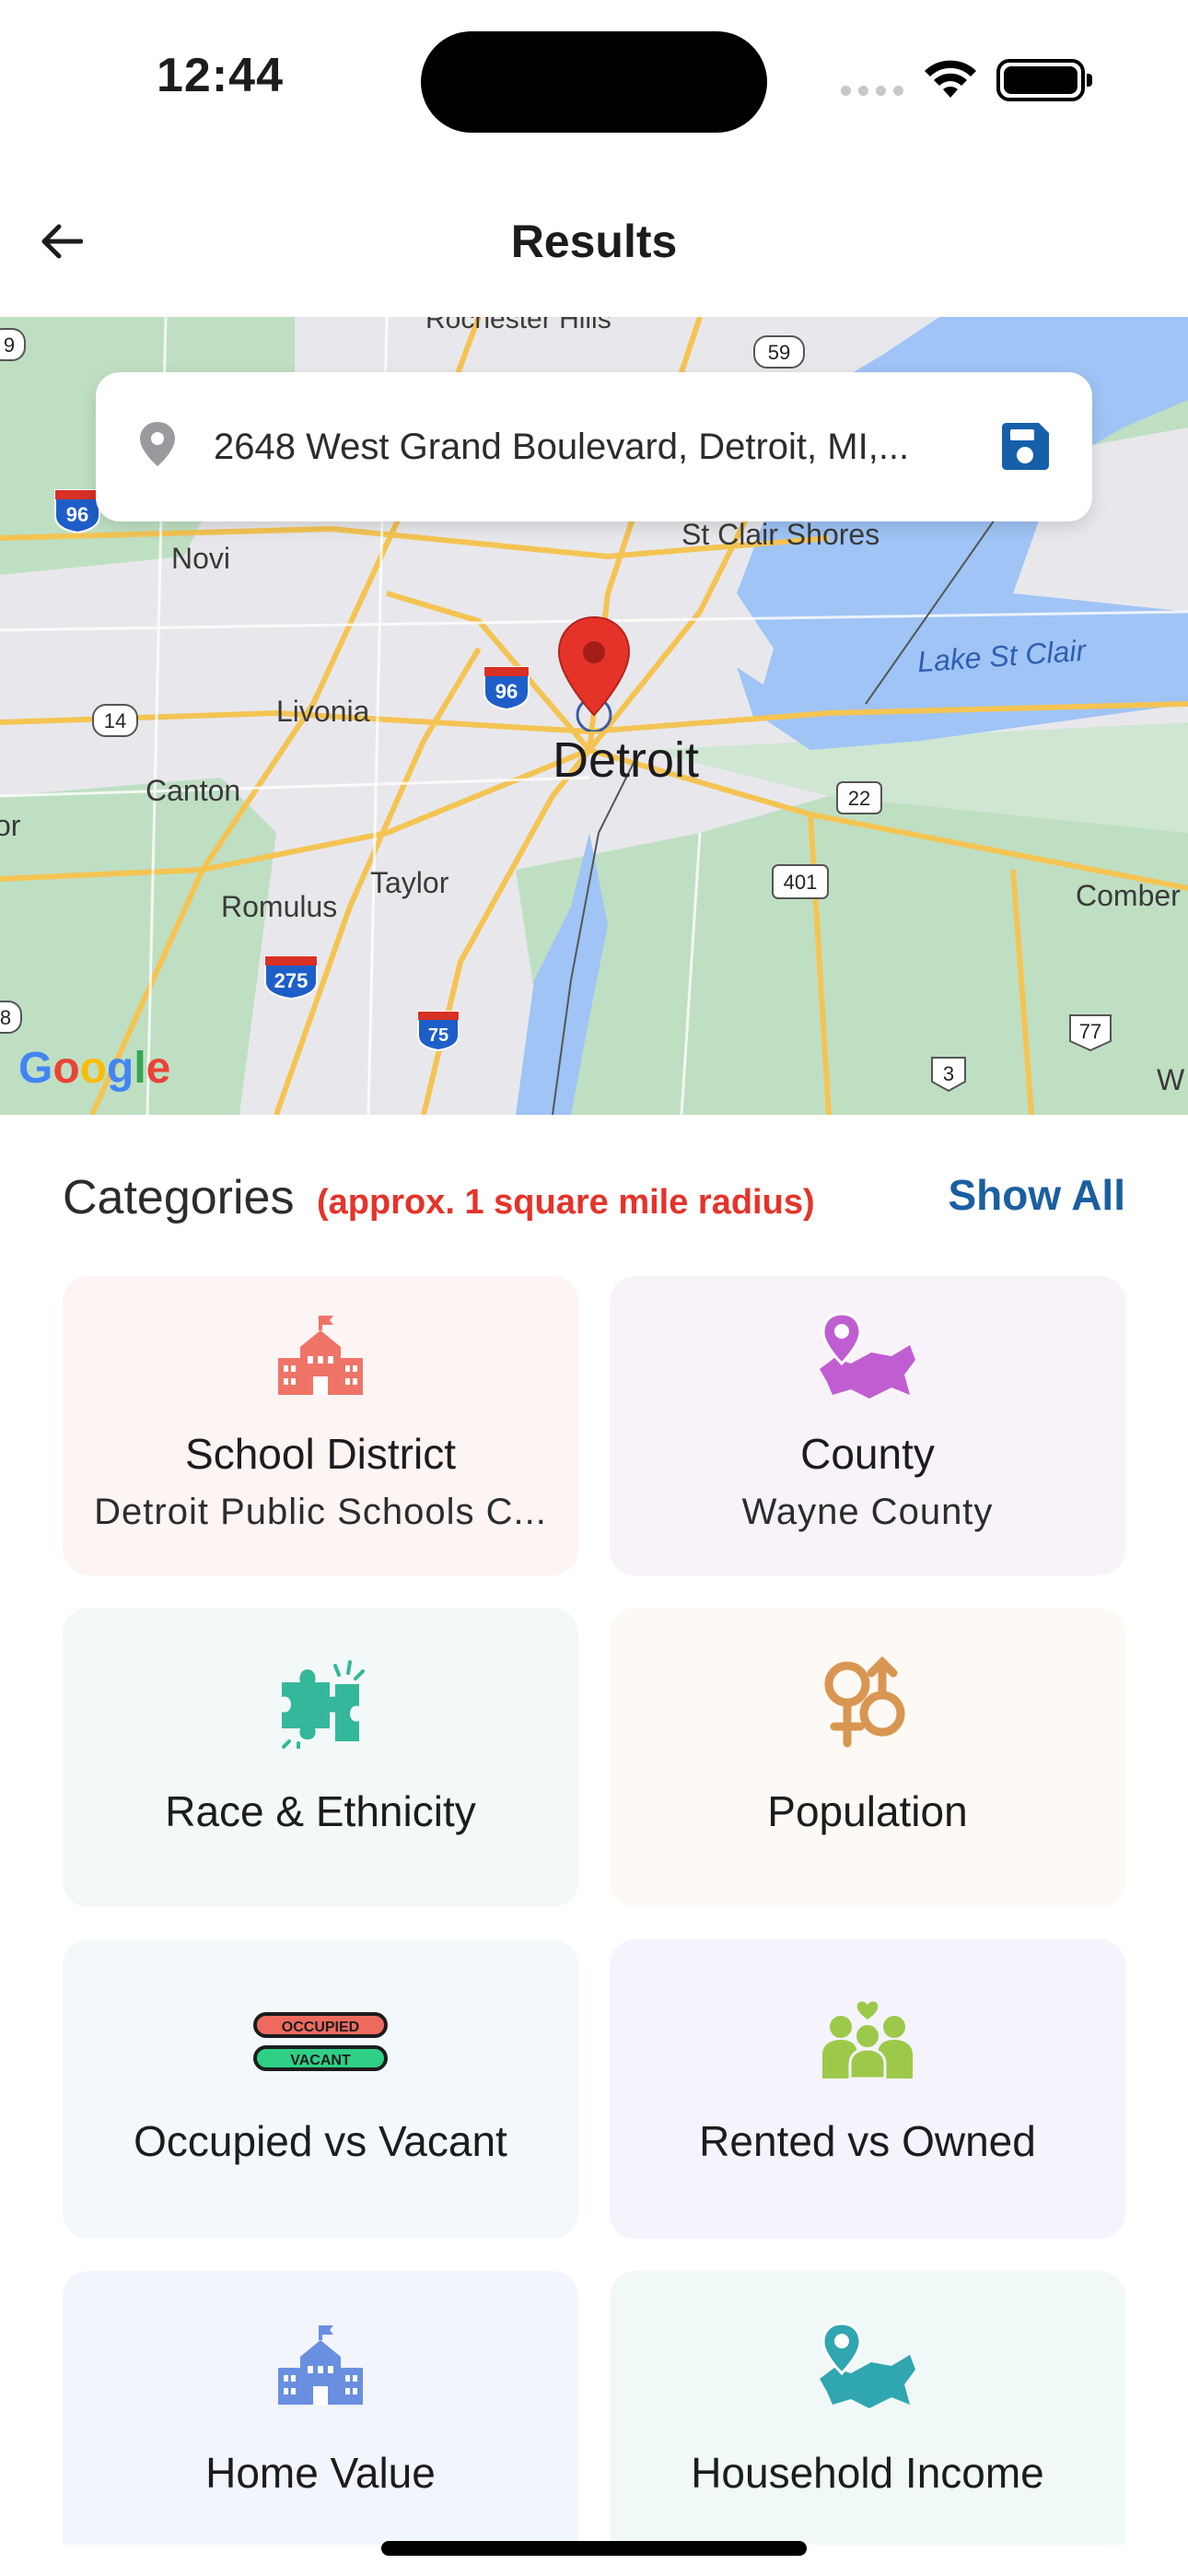 The height and width of the screenshot is (2576, 1188). I want to click on highway-shield-77: 77, so click(1091, 1033).